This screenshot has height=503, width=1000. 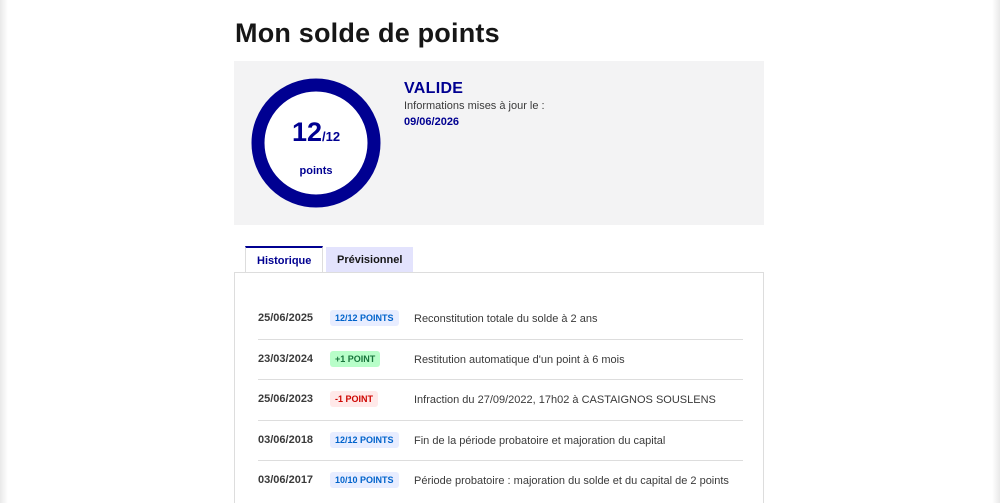 I want to click on points-value: 12/12, so click(x=316, y=132).